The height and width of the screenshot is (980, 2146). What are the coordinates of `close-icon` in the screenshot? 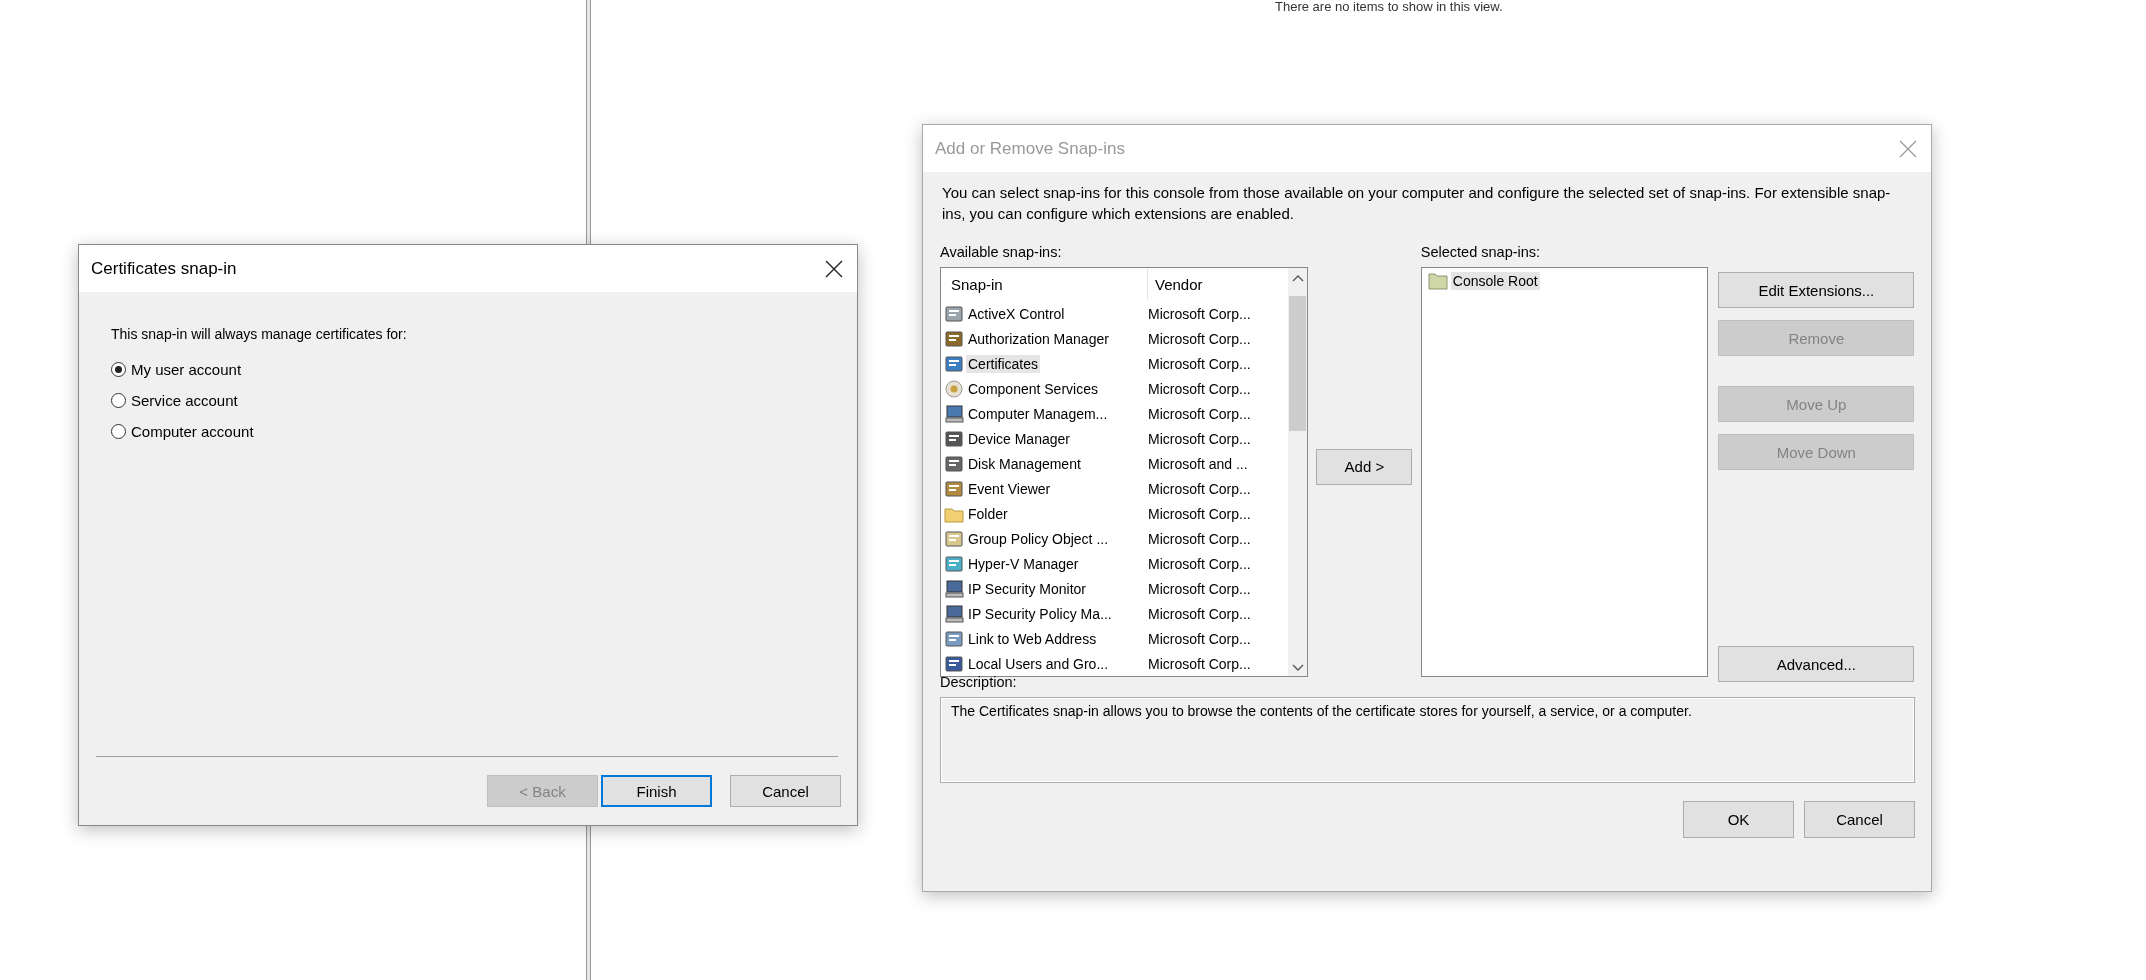 It's located at (834, 268).